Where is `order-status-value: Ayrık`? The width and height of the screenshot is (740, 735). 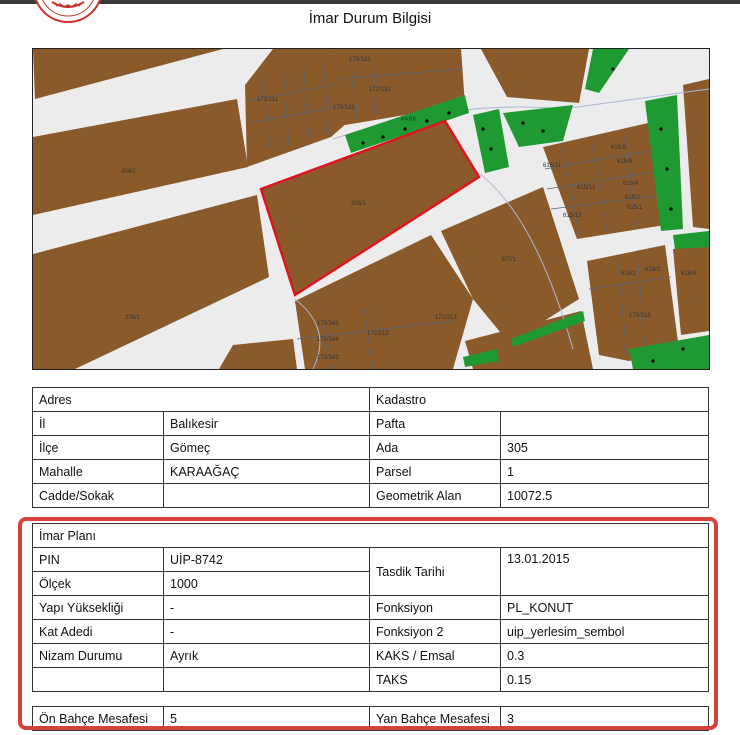 order-status-value: Ayrık is located at coordinates (266, 655).